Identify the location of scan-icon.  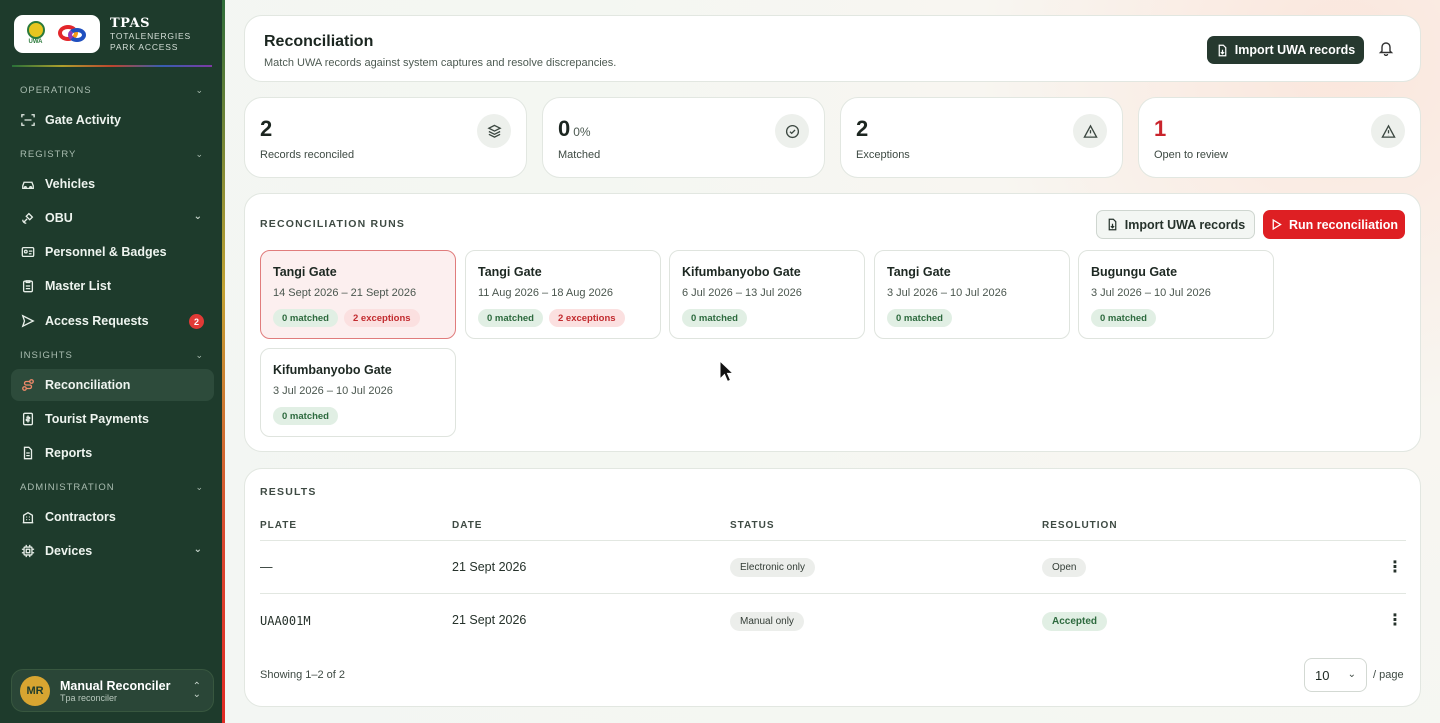
(28, 120).